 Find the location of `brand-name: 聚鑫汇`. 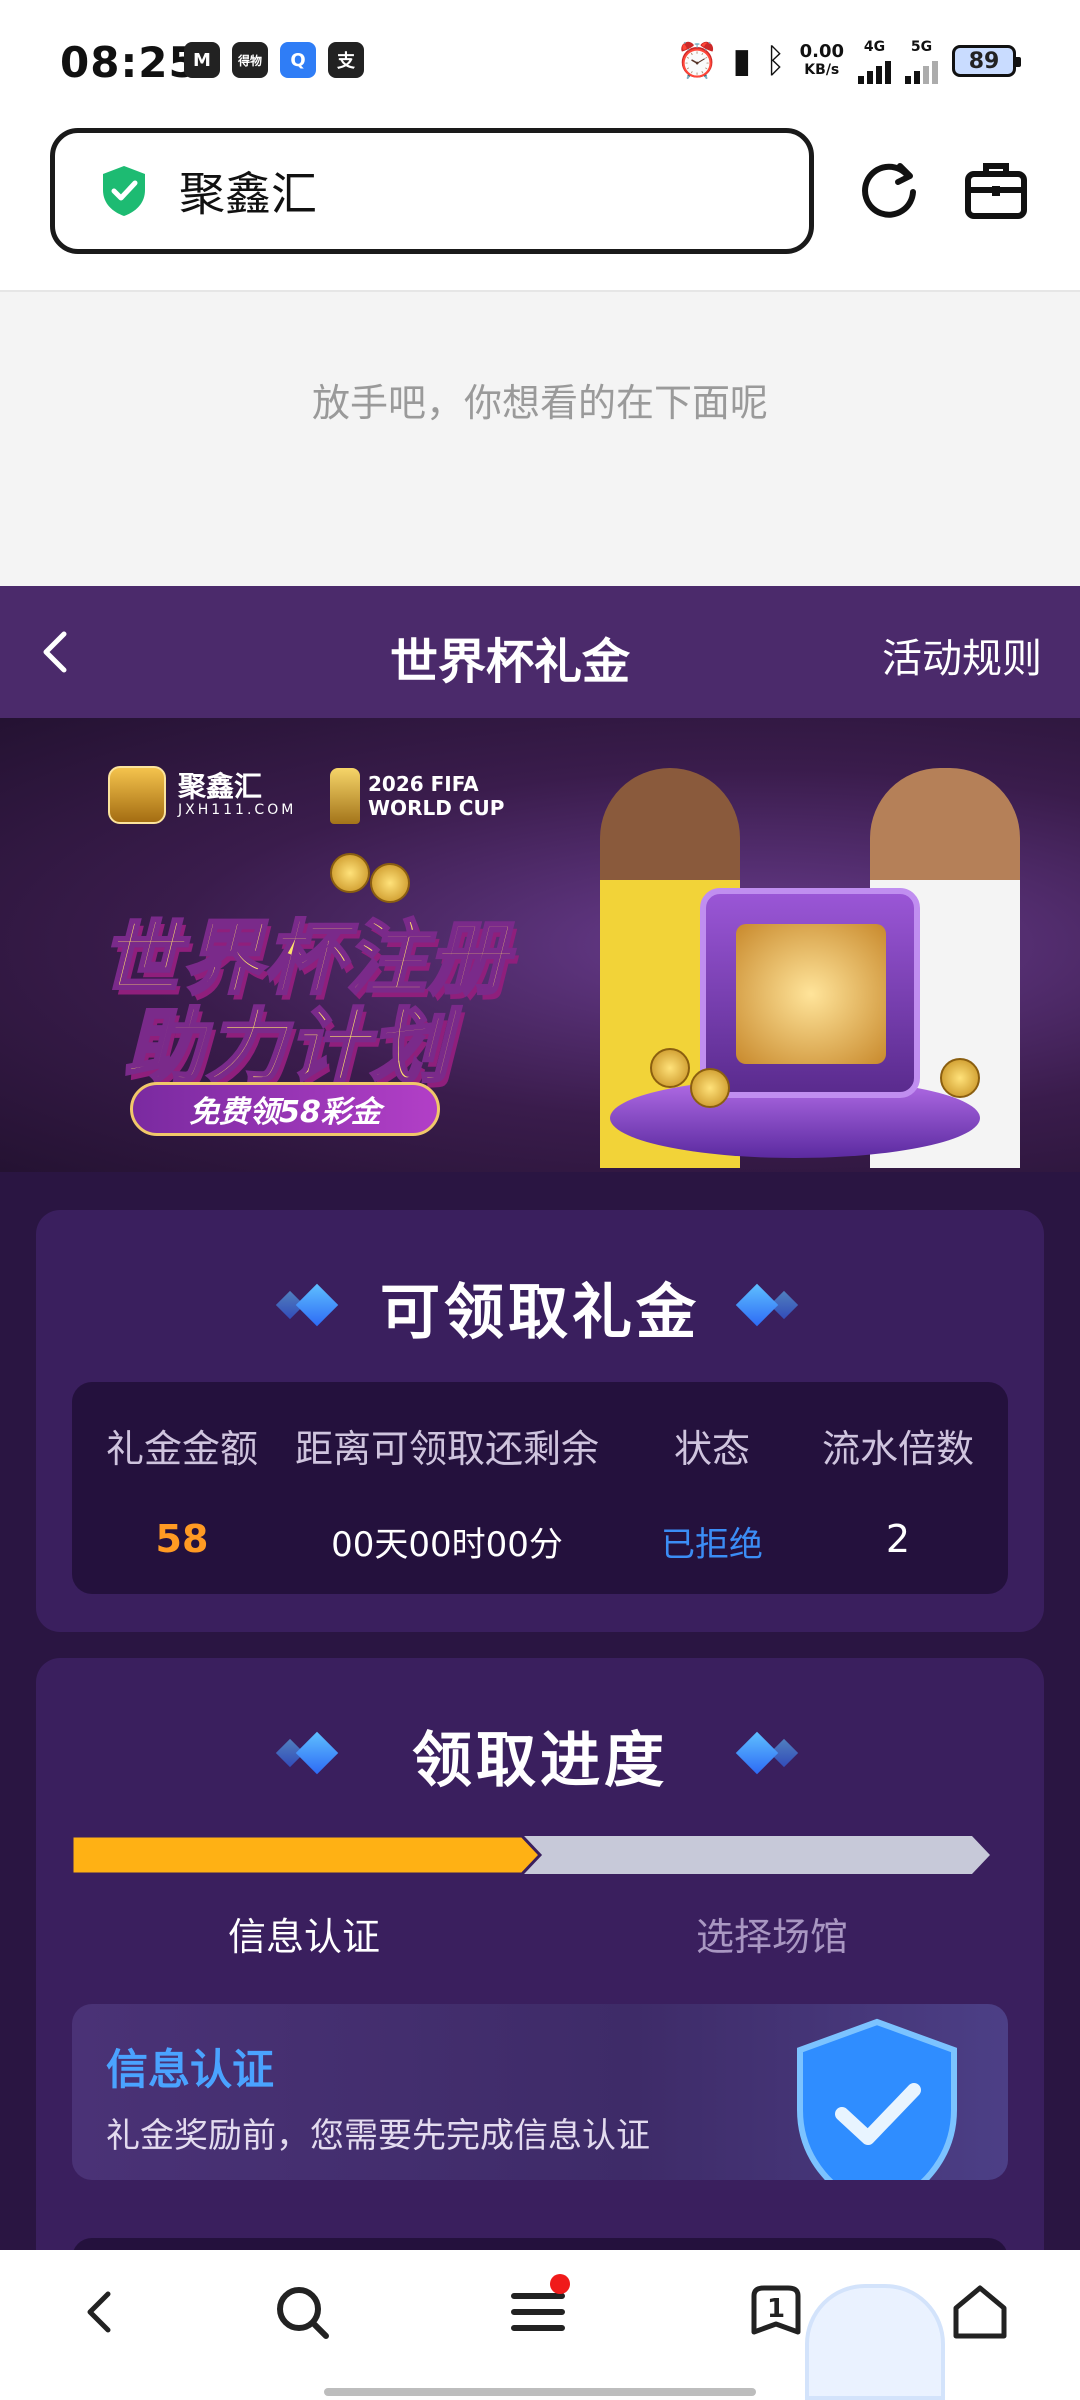

brand-name: 聚鑫汇 is located at coordinates (220, 786).